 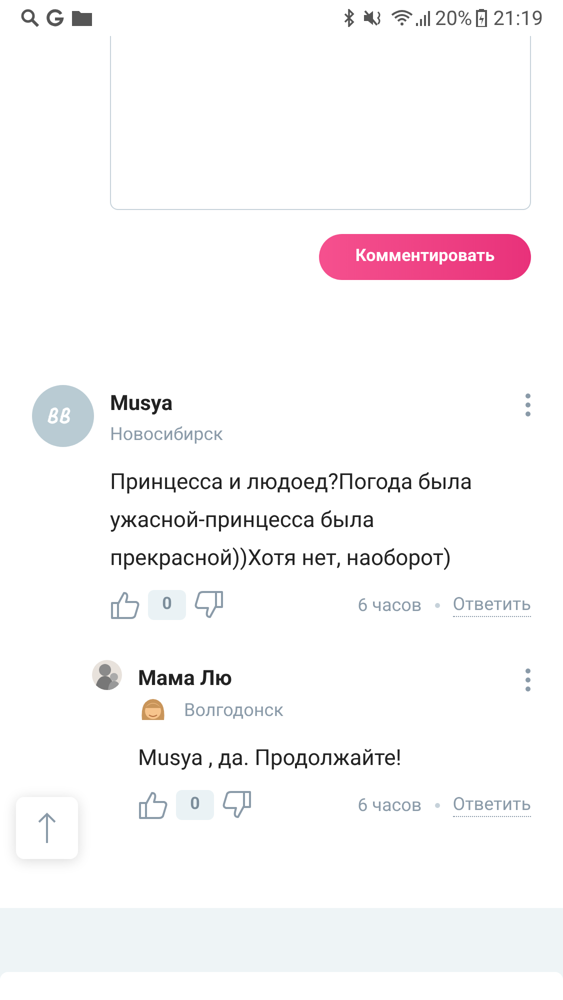 What do you see at coordinates (518, 18) in the screenshot?
I see `clock: 21:19` at bounding box center [518, 18].